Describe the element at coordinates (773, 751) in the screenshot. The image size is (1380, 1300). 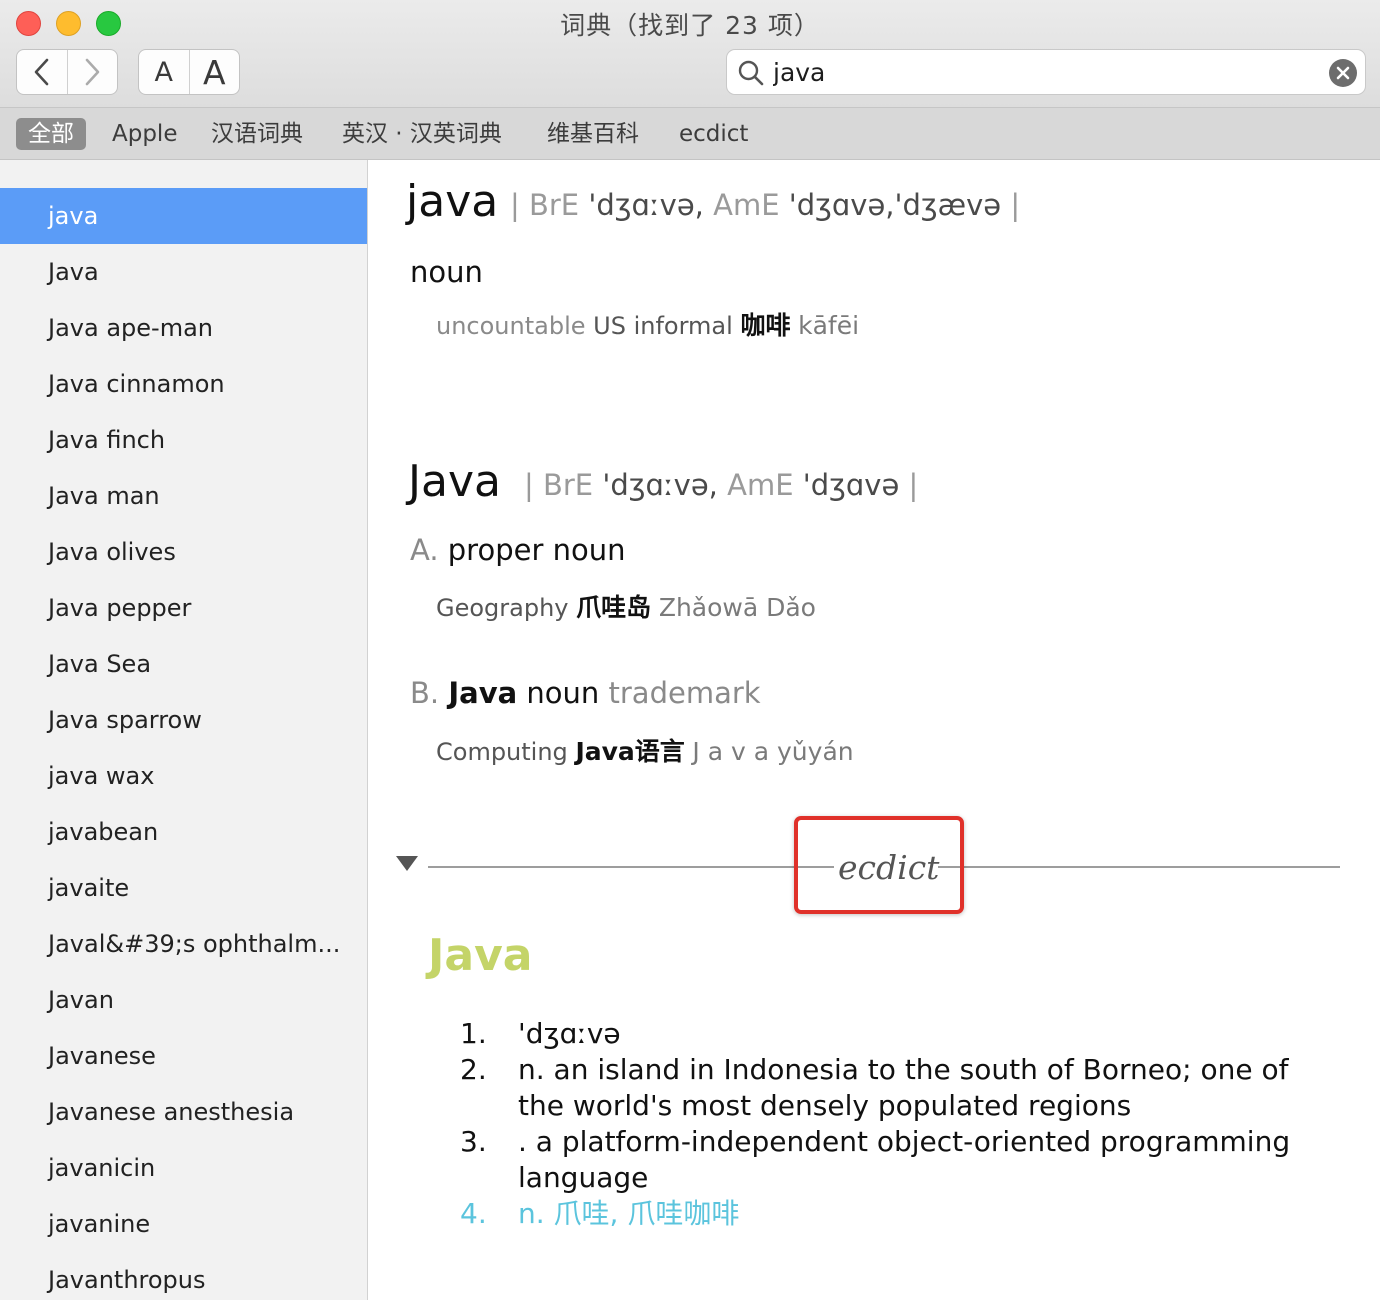
I see `pinyin: J a v a yǔyán` at that location.